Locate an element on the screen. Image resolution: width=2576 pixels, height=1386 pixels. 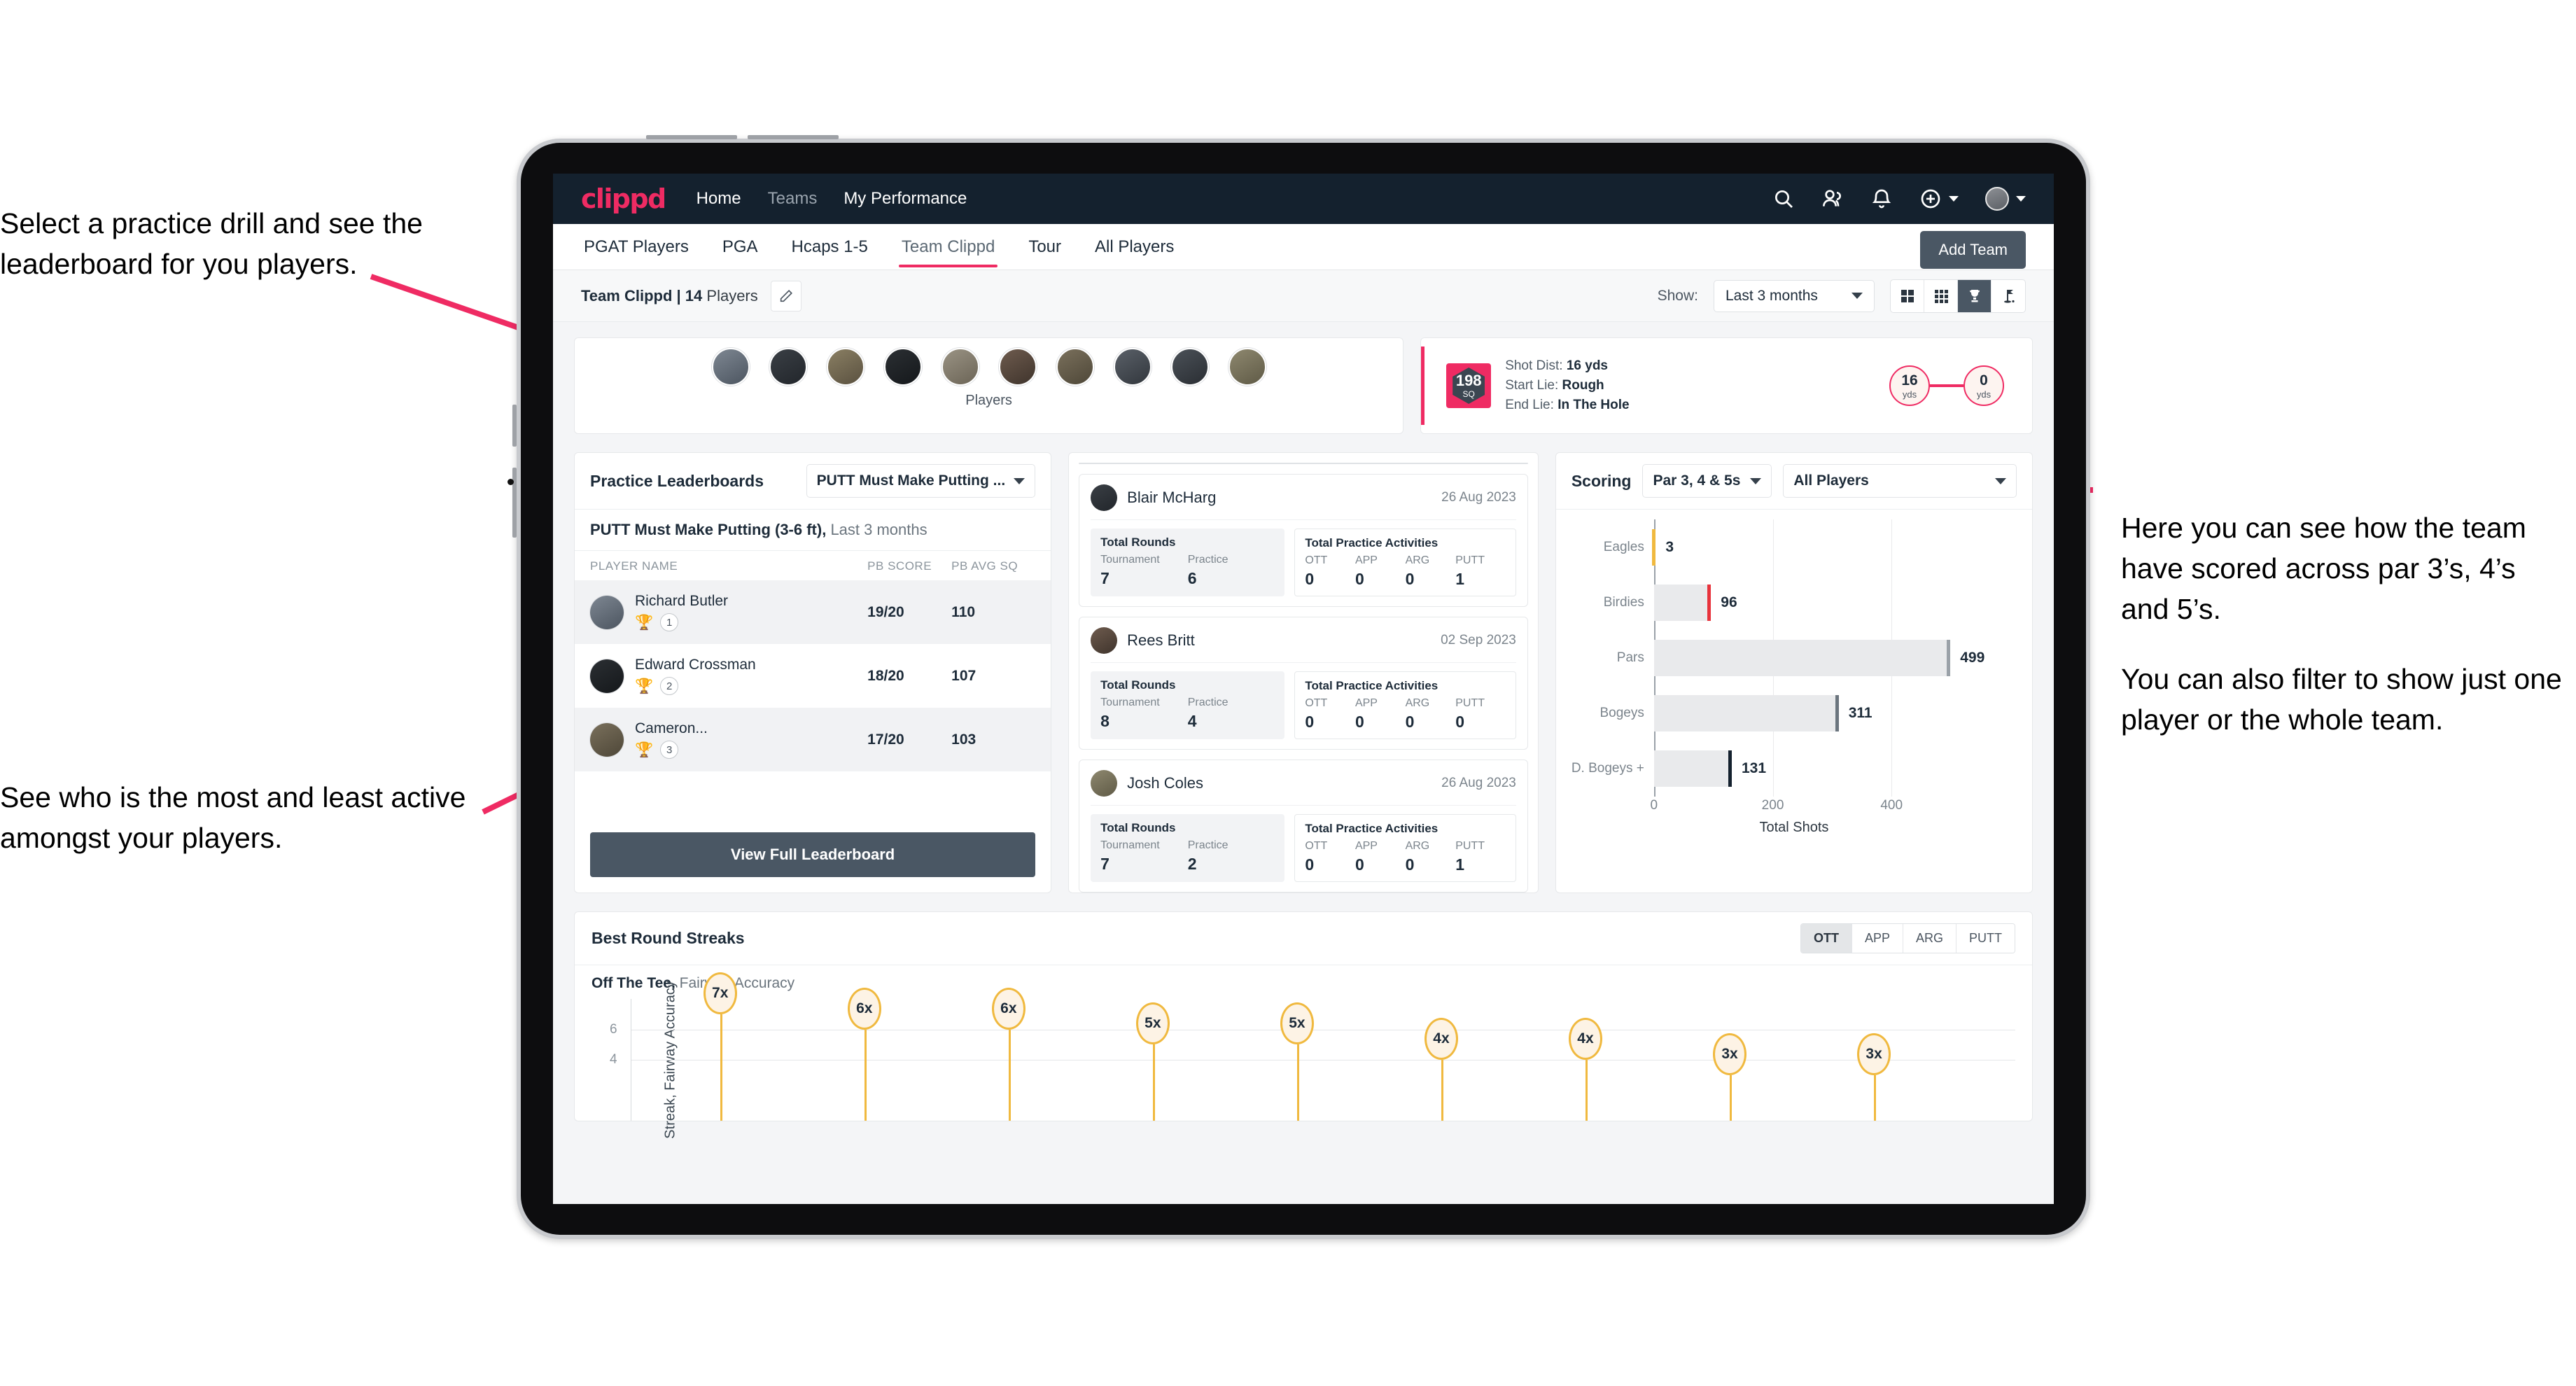
nav-home: Home is located at coordinates (718, 199).